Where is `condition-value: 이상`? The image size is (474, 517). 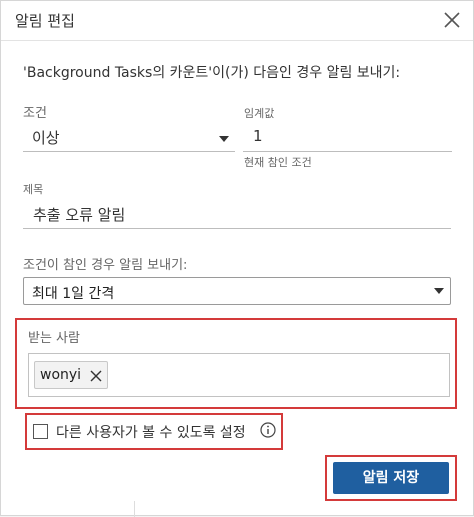
condition-value: 이상 is located at coordinates (46, 138).